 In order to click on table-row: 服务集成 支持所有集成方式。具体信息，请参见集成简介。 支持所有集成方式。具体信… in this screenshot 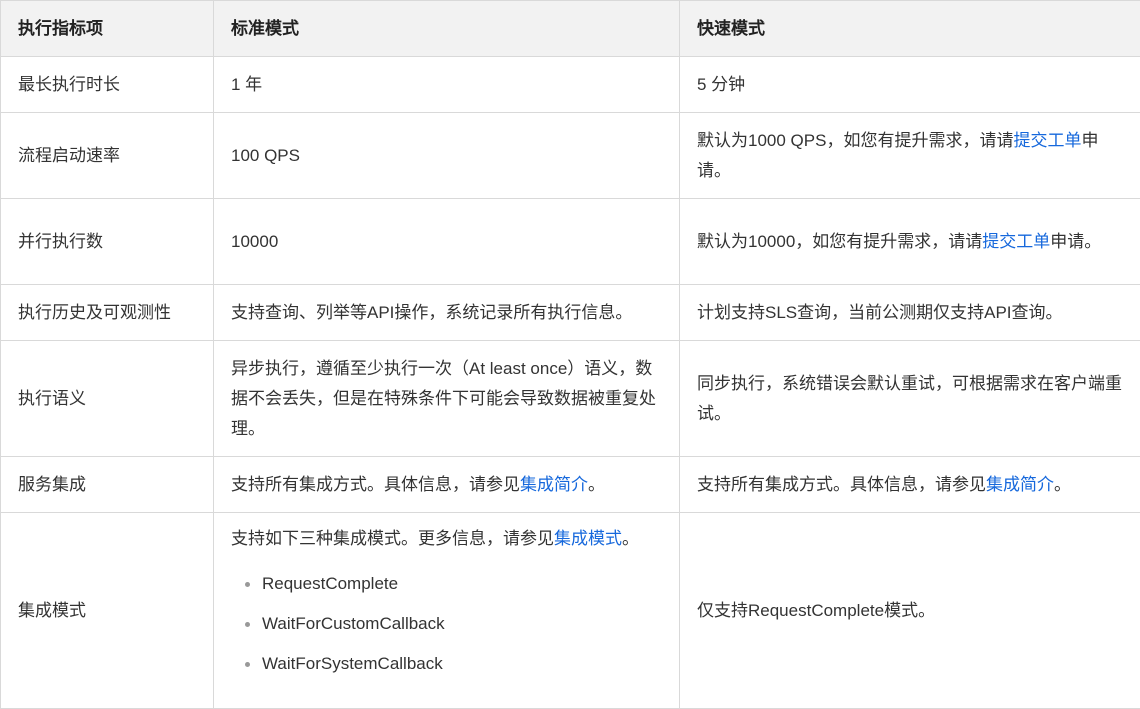, I will do `click(570, 485)`.